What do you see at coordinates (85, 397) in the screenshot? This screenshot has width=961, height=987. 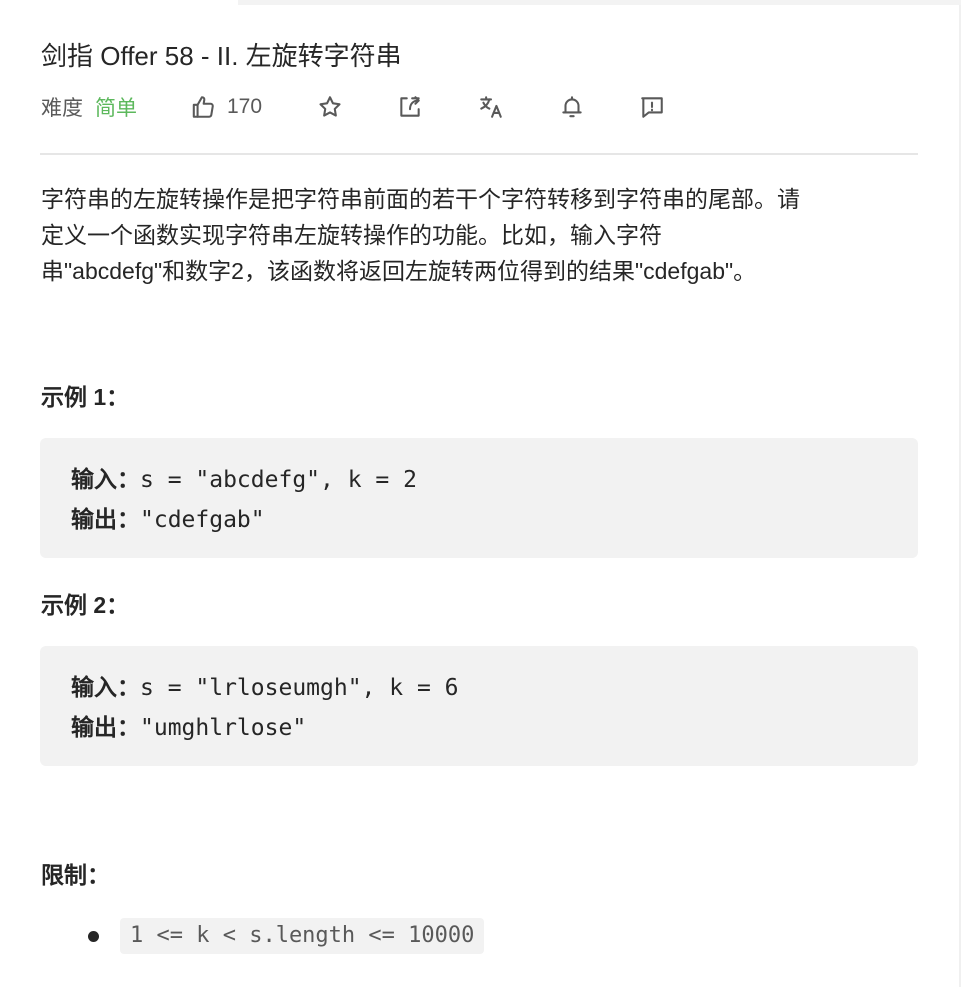 I see `example-1-heading: 示例 1：` at bounding box center [85, 397].